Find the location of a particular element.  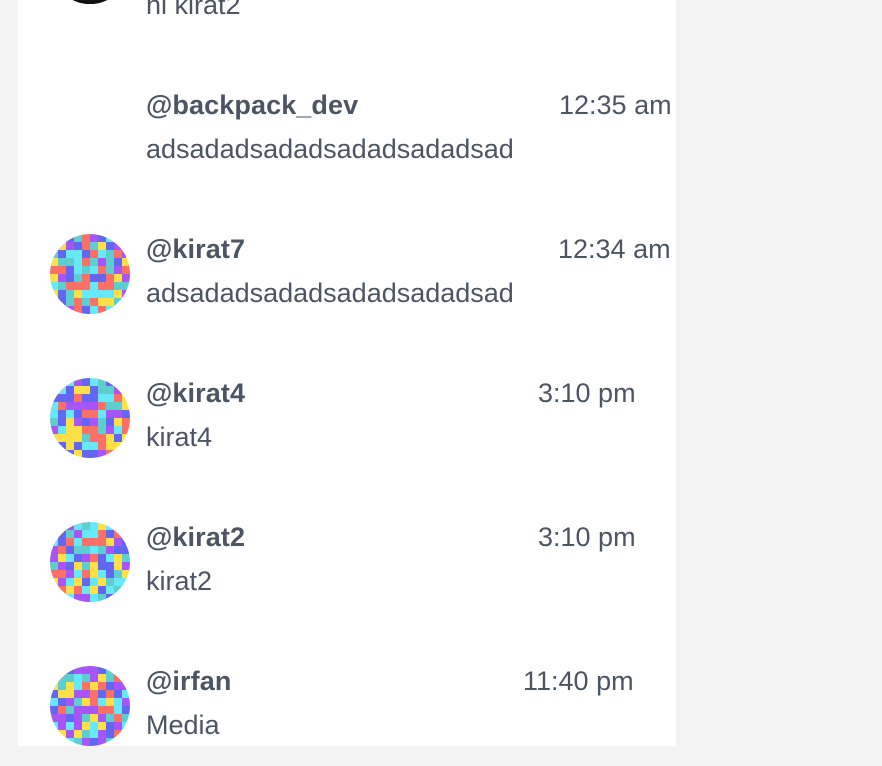

message-item: @kirat2 3:10 pm kirat2 is located at coordinates (358, 572).